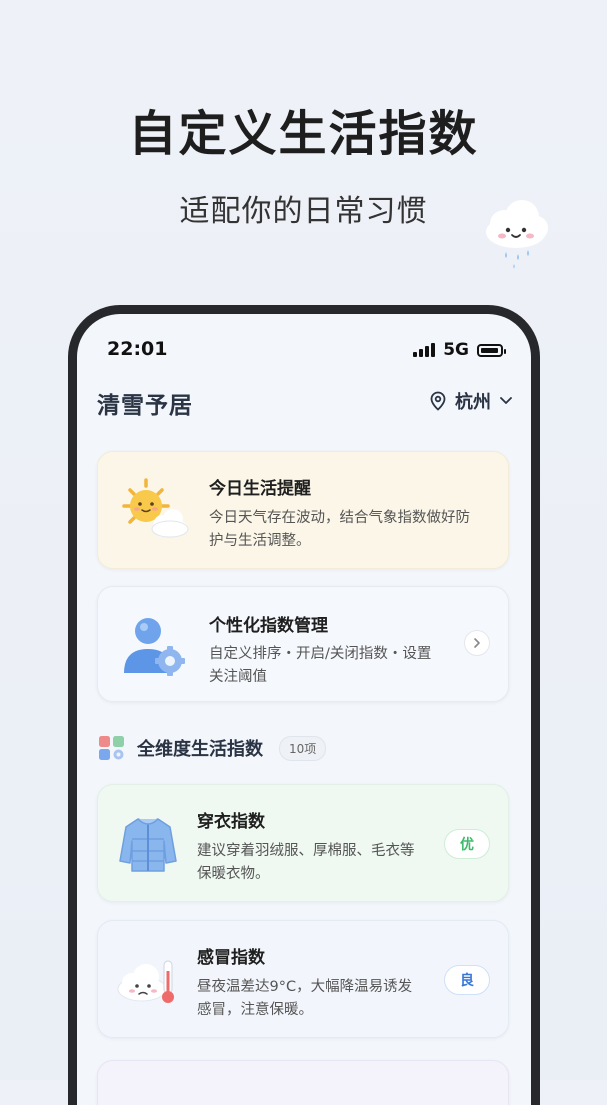  I want to click on cold-desc-line1: 昼夜温差达9°C，大幅降温易诱发, so click(305, 987).